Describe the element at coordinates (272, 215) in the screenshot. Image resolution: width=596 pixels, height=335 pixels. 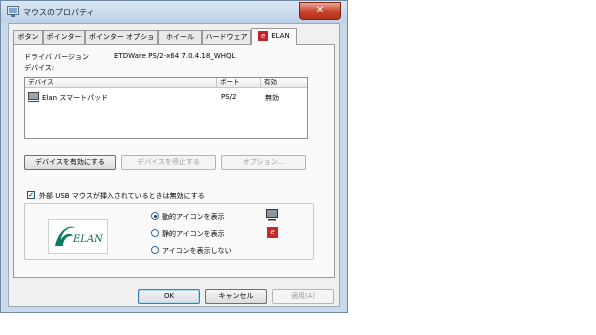
I see `touchpad-monitor-icon` at that location.